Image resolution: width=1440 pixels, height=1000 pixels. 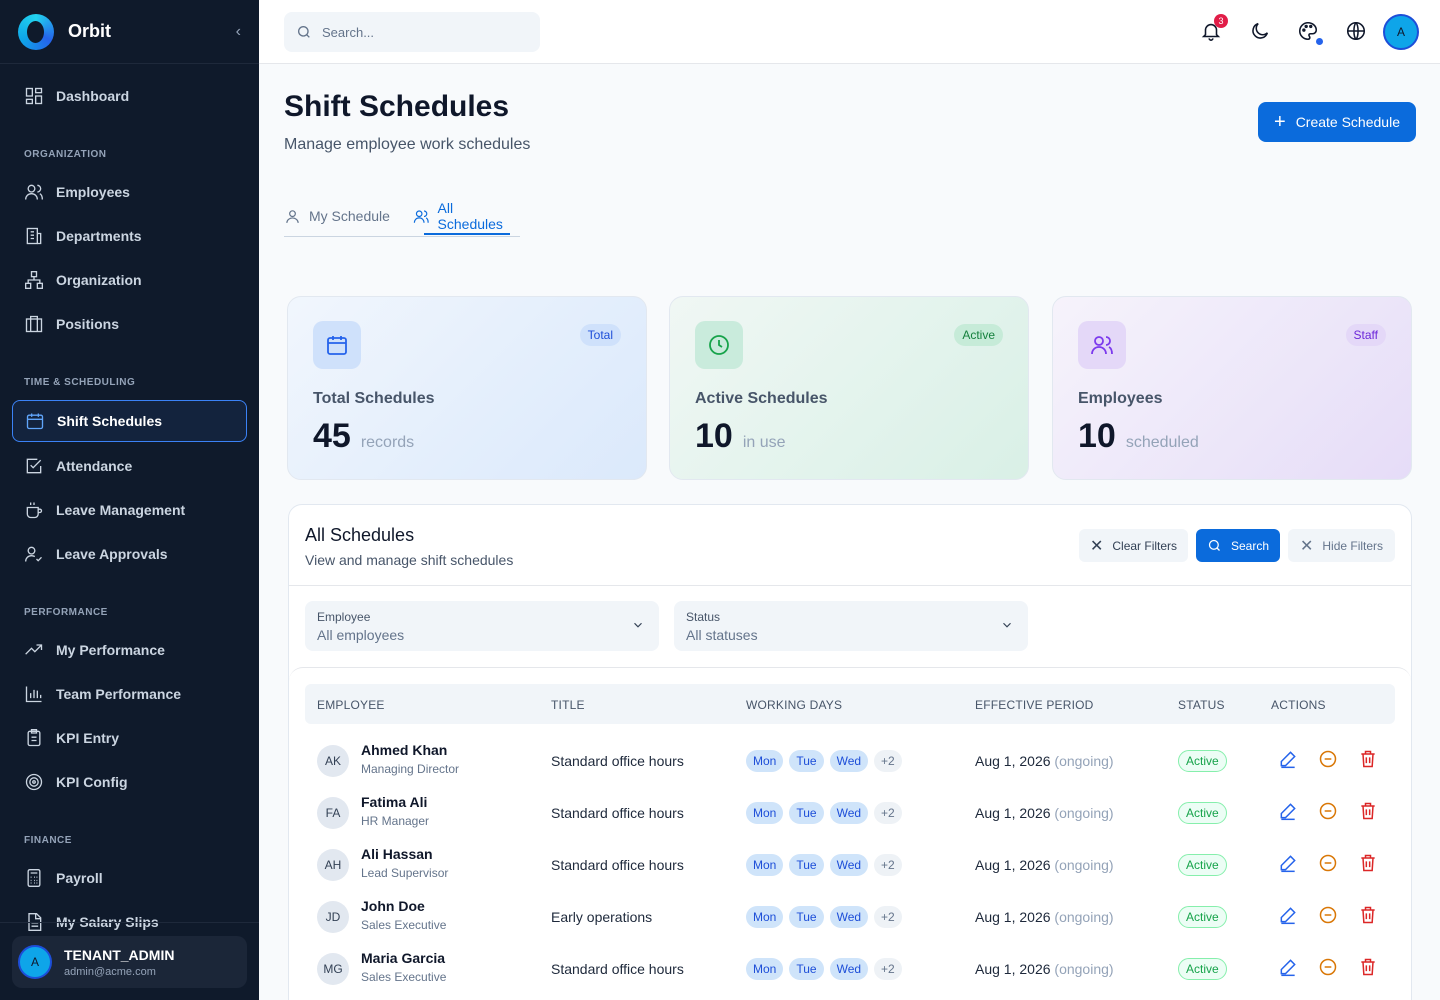 I want to click on sidebar-item-kpi-entry: KPI Entry, so click(x=129, y=738).